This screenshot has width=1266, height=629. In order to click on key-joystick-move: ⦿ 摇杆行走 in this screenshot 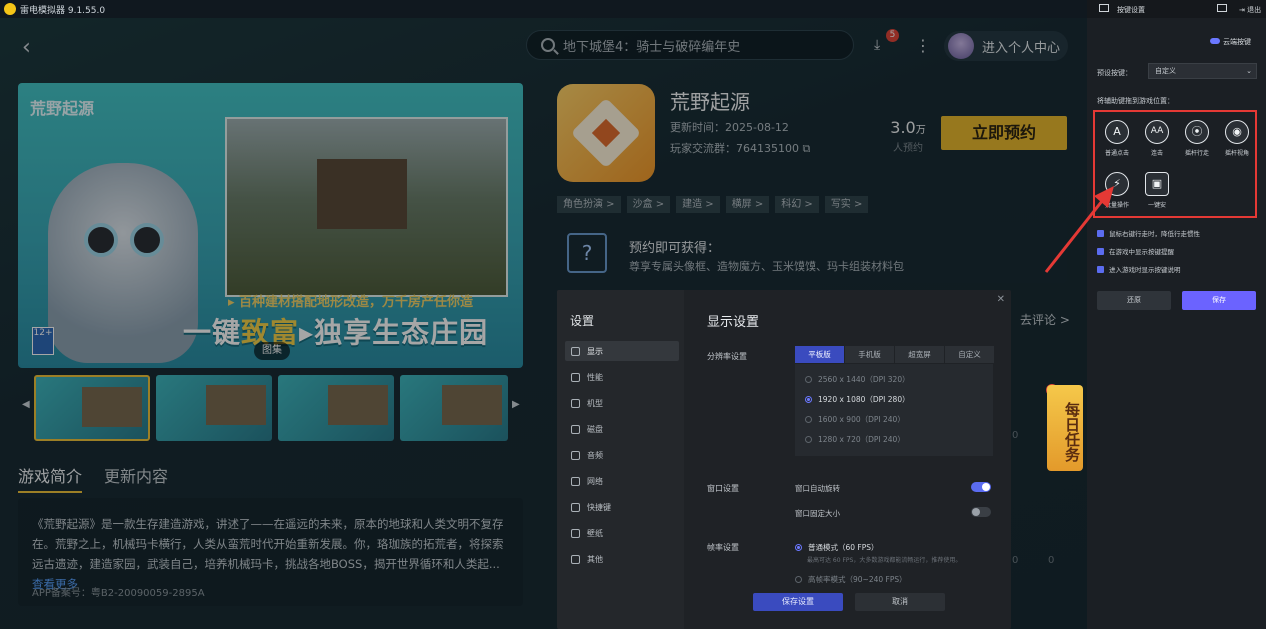, I will do `click(1197, 138)`.